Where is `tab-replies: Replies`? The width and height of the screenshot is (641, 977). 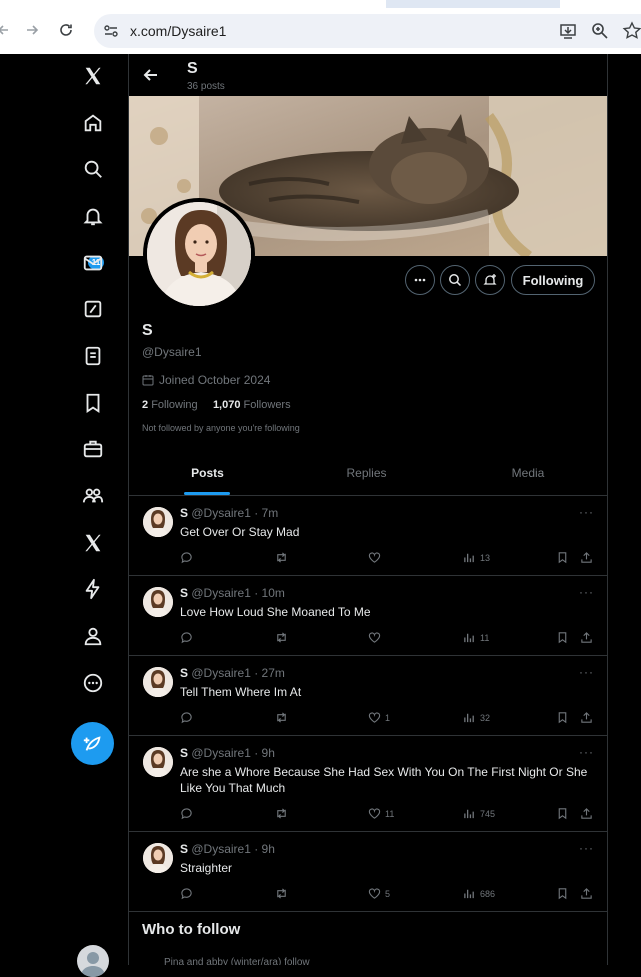
tab-replies: Replies is located at coordinates (366, 473).